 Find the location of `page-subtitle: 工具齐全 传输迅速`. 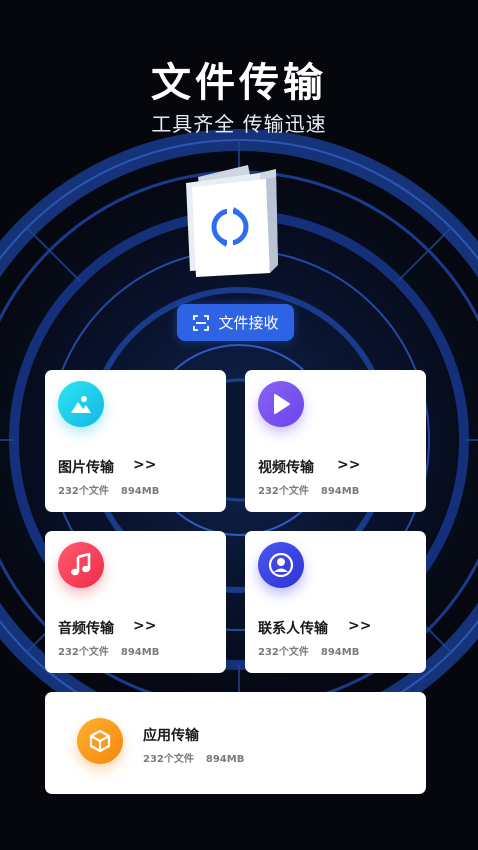

page-subtitle: 工具齐全 传输迅速 is located at coordinates (239, 124).